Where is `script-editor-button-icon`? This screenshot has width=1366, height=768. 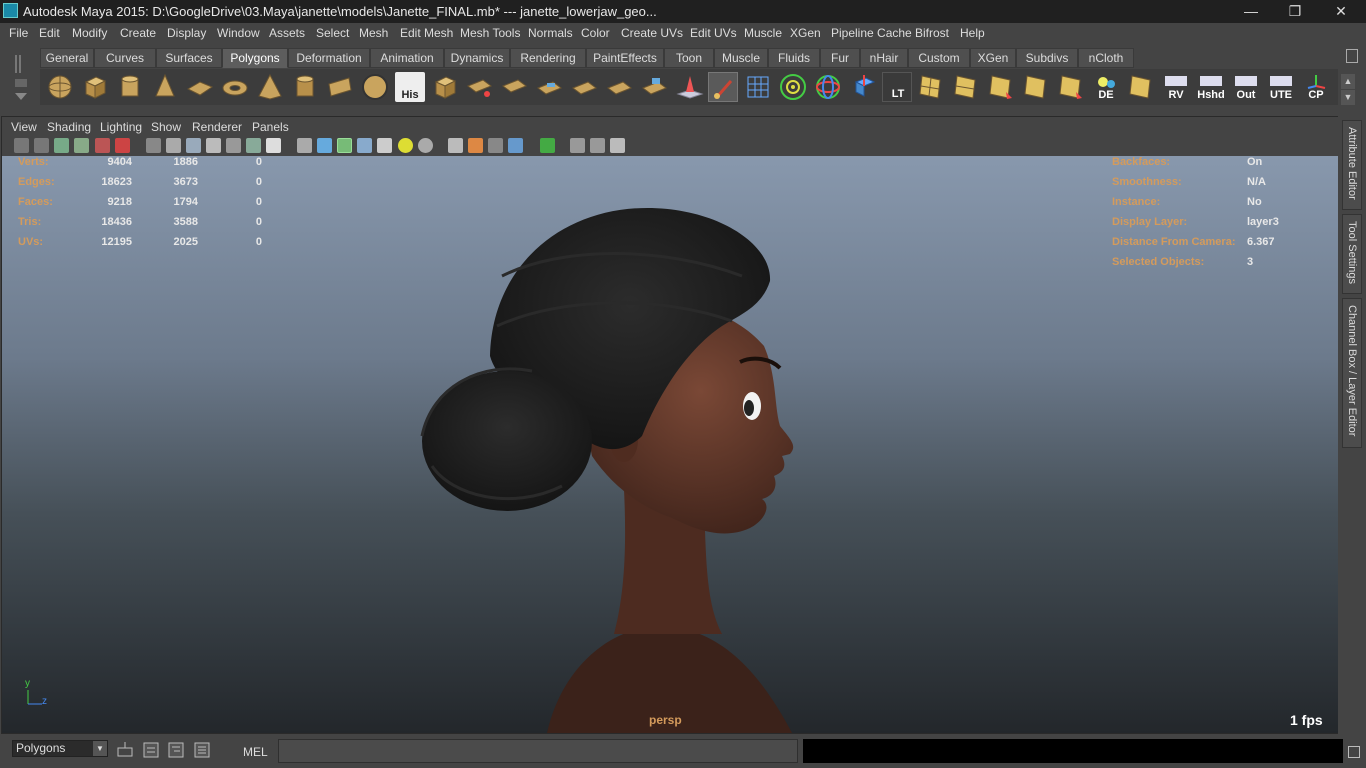 script-editor-button-icon is located at coordinates (1354, 752).